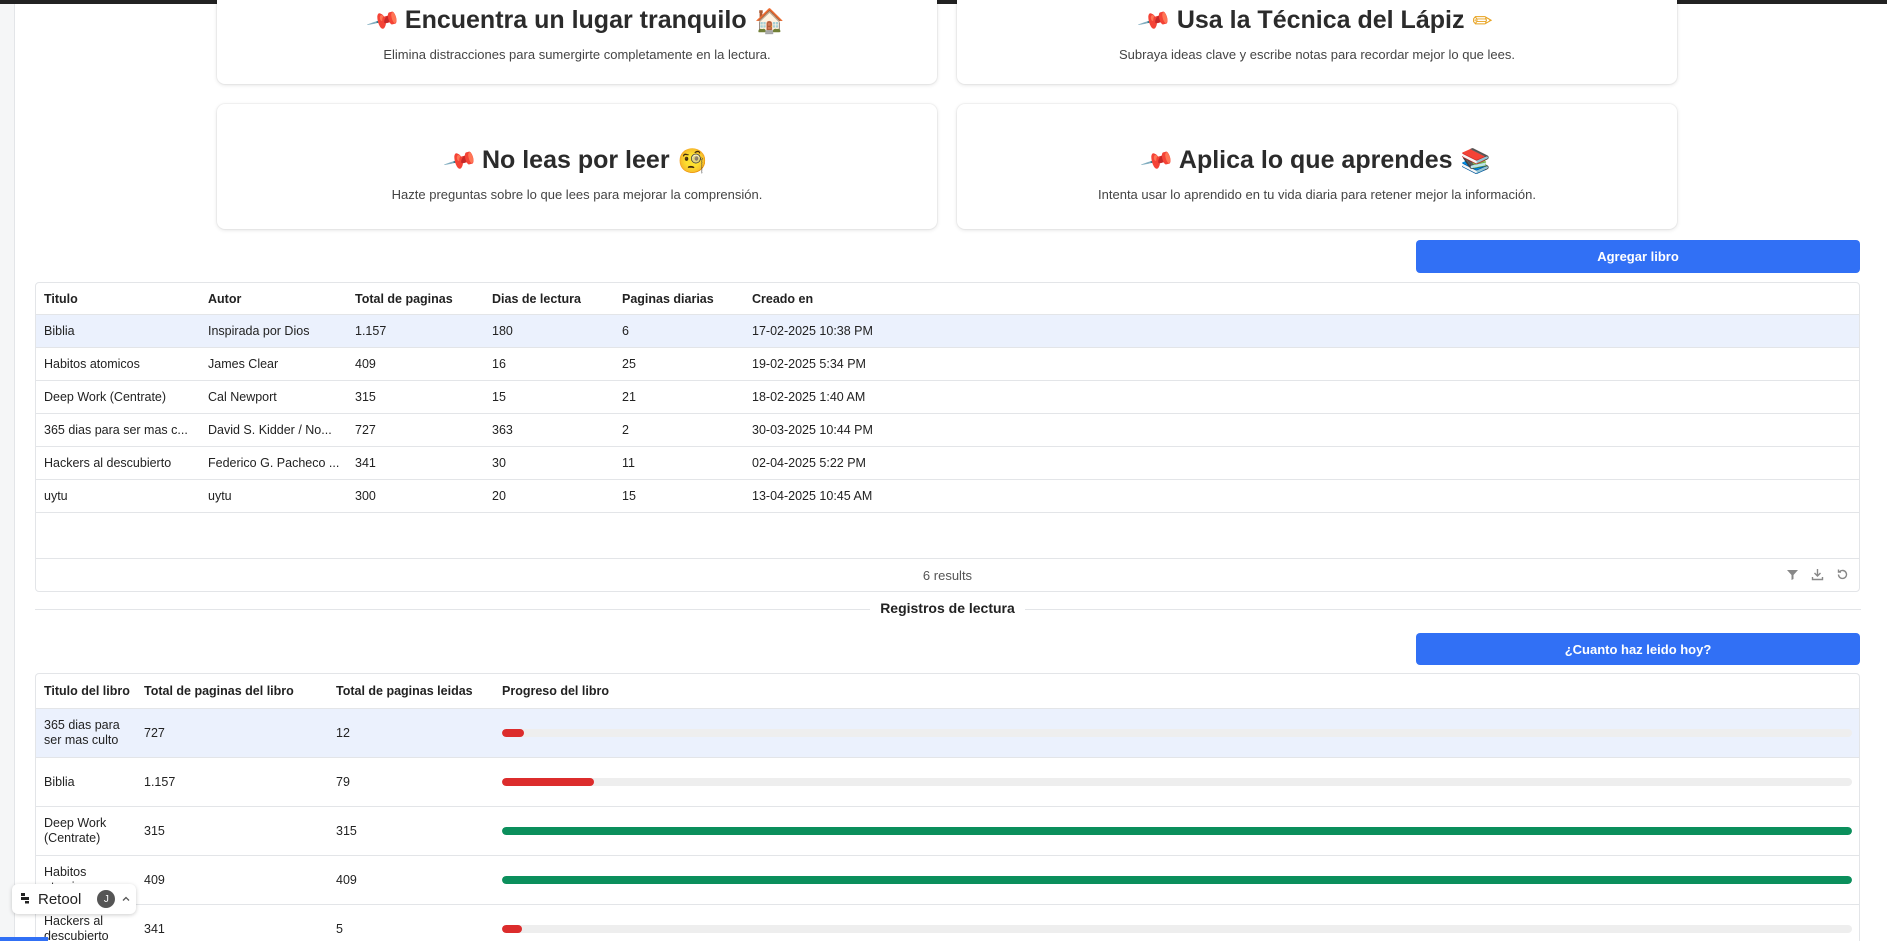 The image size is (1887, 941). I want to click on table-footer: 6 results, so click(947, 574).